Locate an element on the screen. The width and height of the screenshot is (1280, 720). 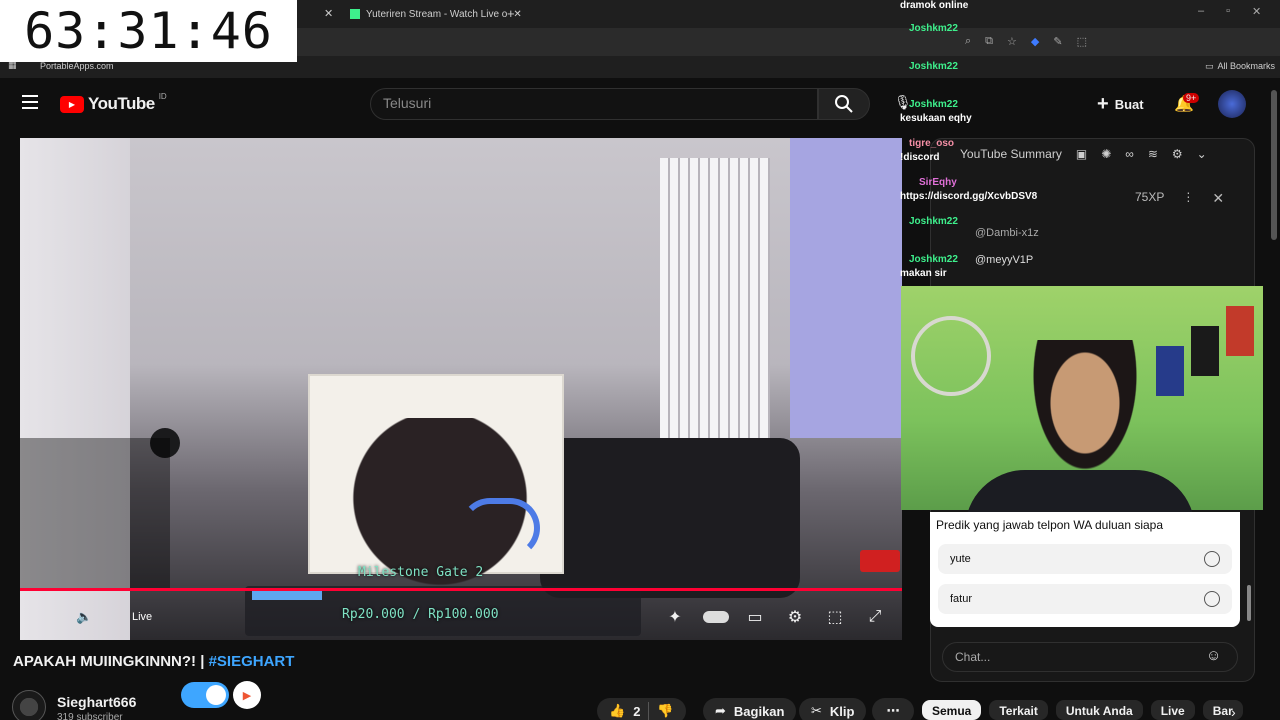
related-chips: Semua Terkait Untuk Anda Live Bar is located at coordinates (1101, 710).